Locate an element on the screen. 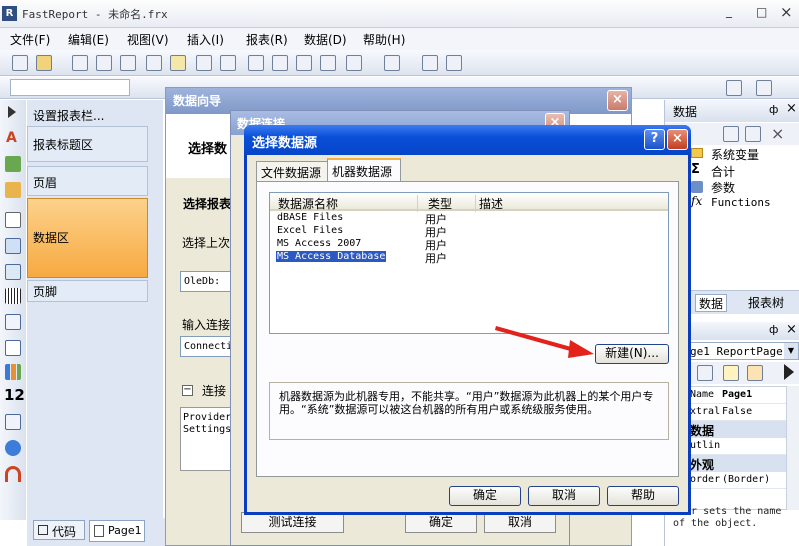  property-row: xtral False is located at coordinates (737, 412).